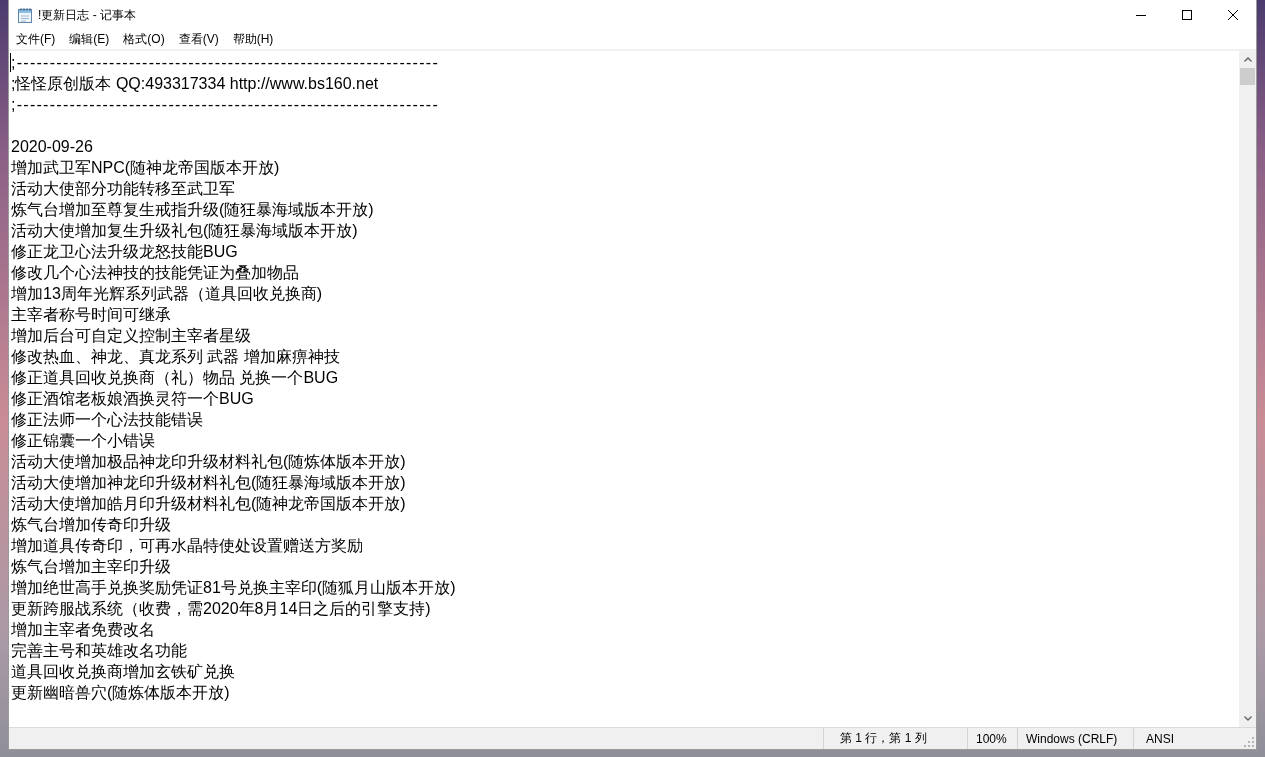  What do you see at coordinates (89, 39) in the screenshot?
I see `menu-item: 编辑(E)` at bounding box center [89, 39].